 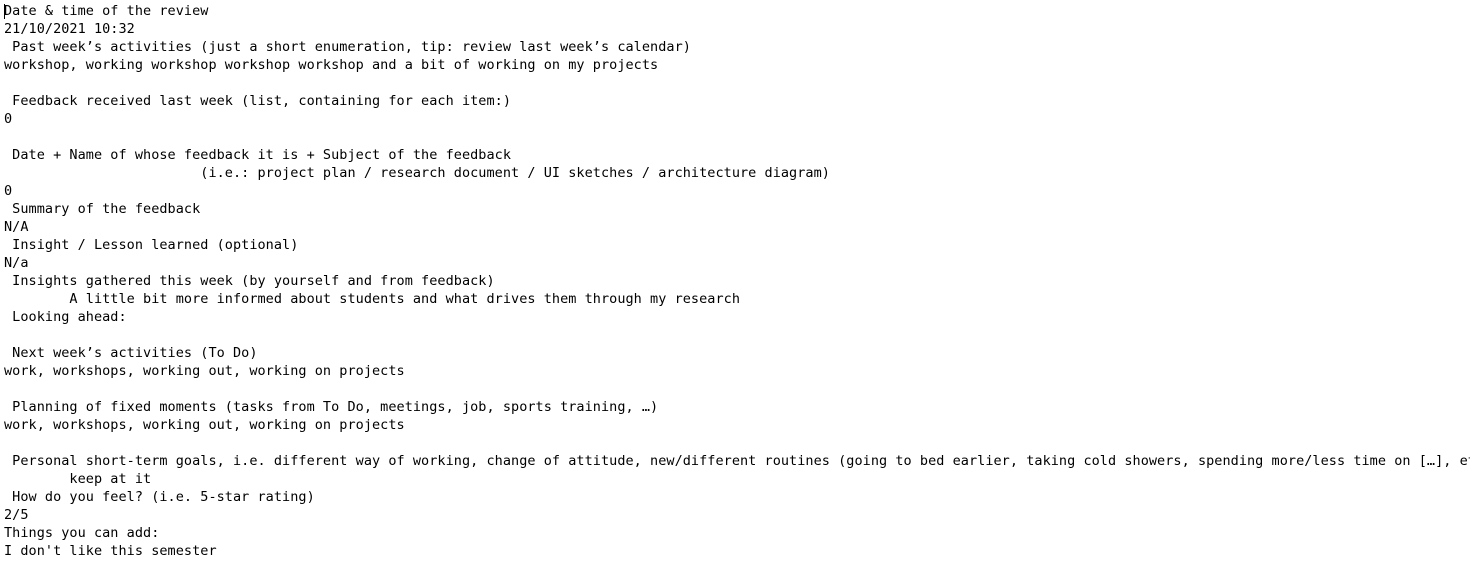 What do you see at coordinates (737, 497) in the screenshot?
I see `text-line: How do you feel? (i.e. 5-star rating)` at bounding box center [737, 497].